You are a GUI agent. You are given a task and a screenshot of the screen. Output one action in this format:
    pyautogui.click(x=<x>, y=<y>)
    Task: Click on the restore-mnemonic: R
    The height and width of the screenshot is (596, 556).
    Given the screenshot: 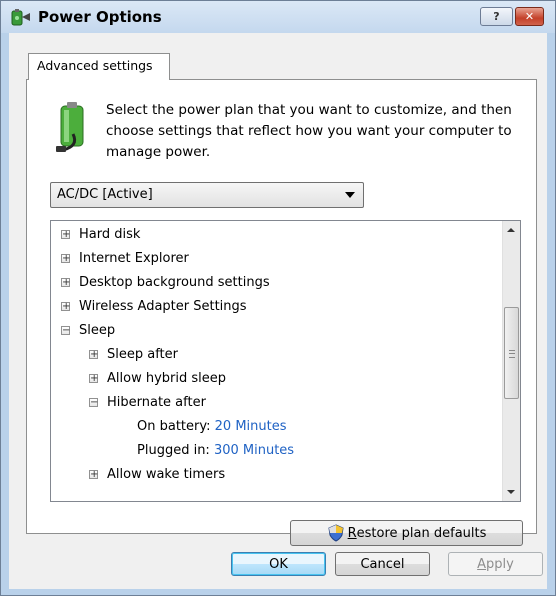 What is the action you would take?
    pyautogui.click(x=352, y=533)
    